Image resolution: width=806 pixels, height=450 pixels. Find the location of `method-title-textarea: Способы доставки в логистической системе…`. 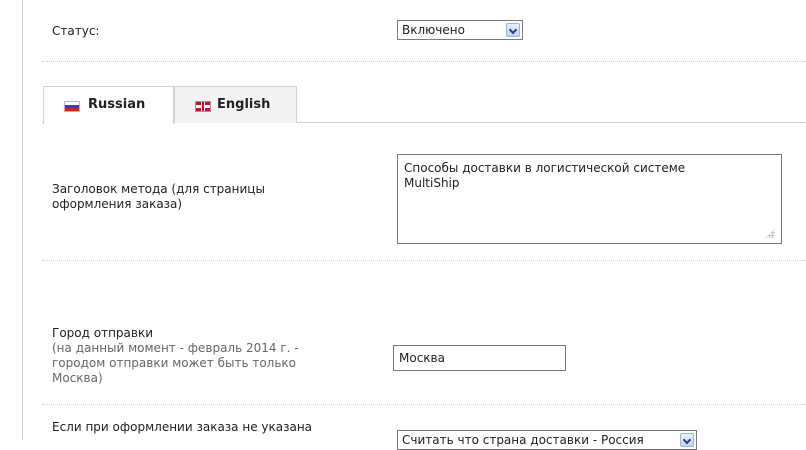

method-title-textarea: Способы доставки в логистической системе… is located at coordinates (589, 199).